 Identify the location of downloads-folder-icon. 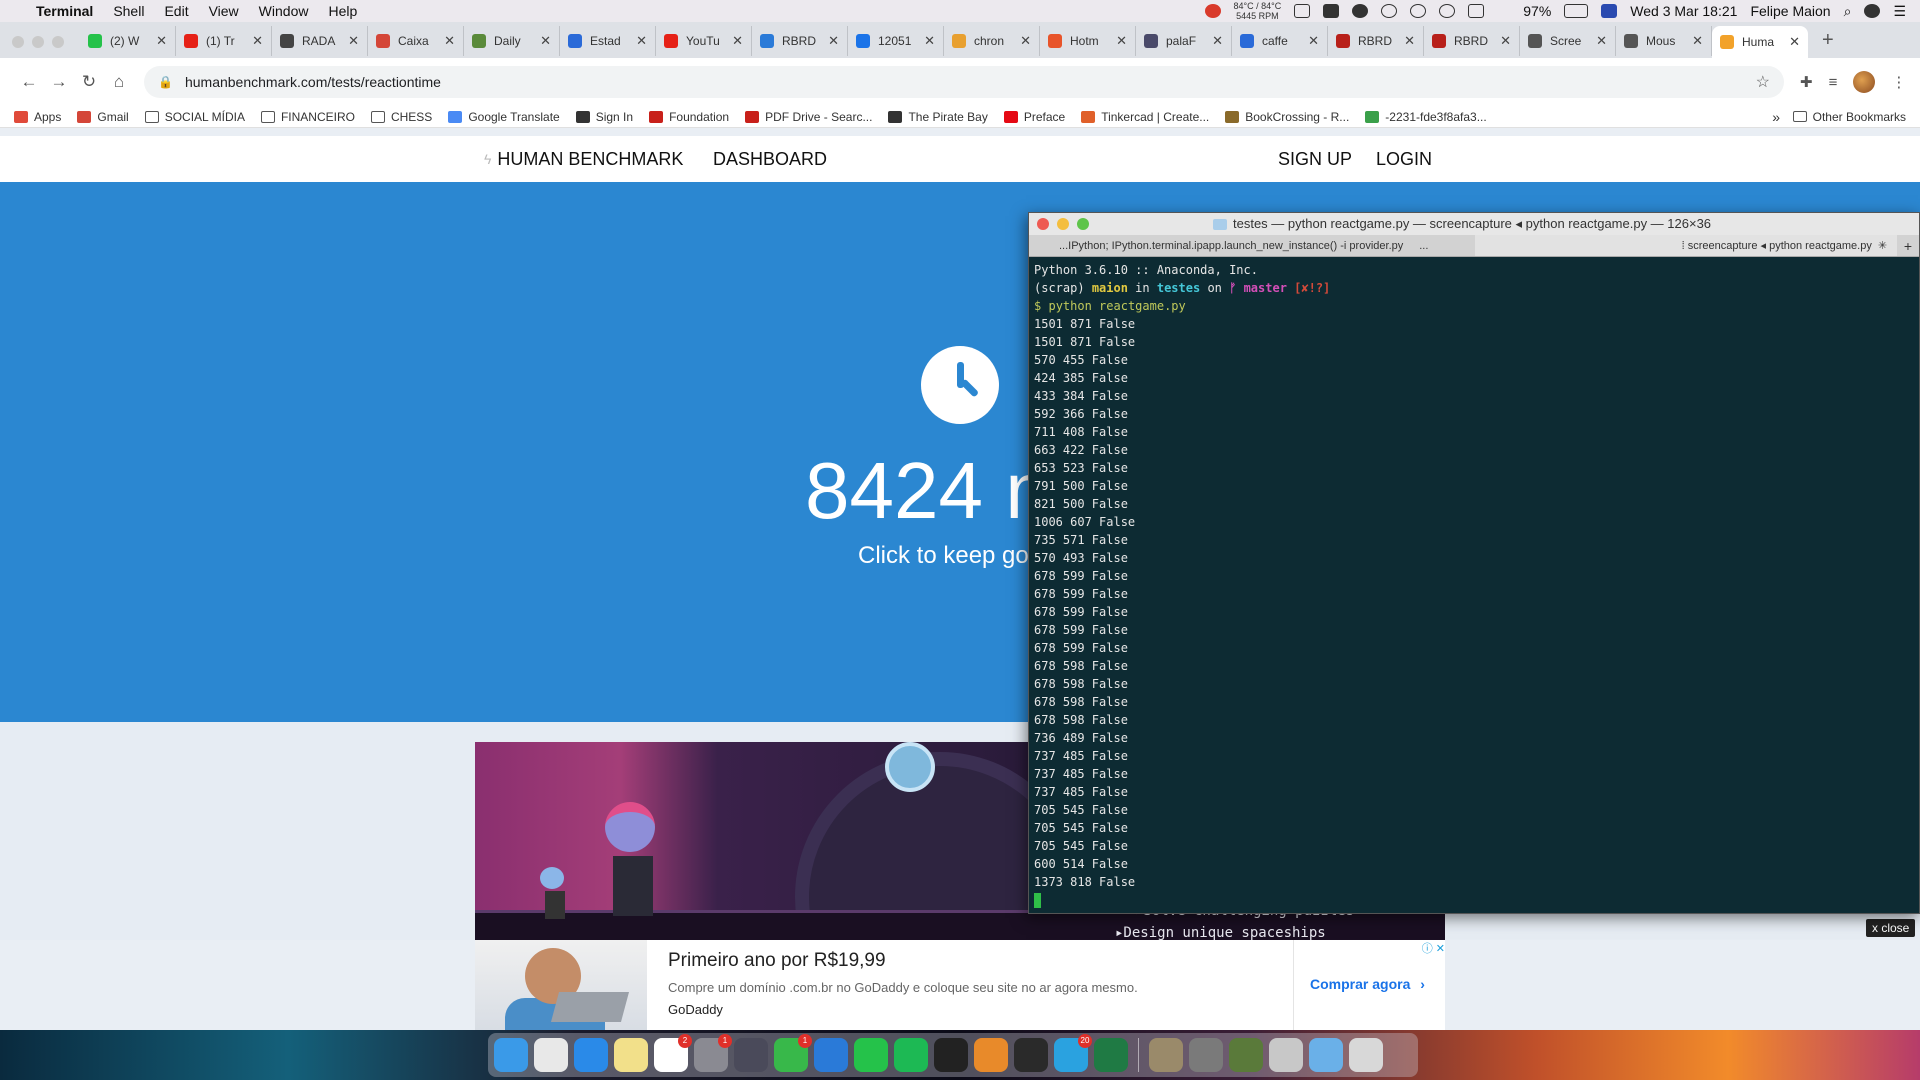
(1326, 1055).